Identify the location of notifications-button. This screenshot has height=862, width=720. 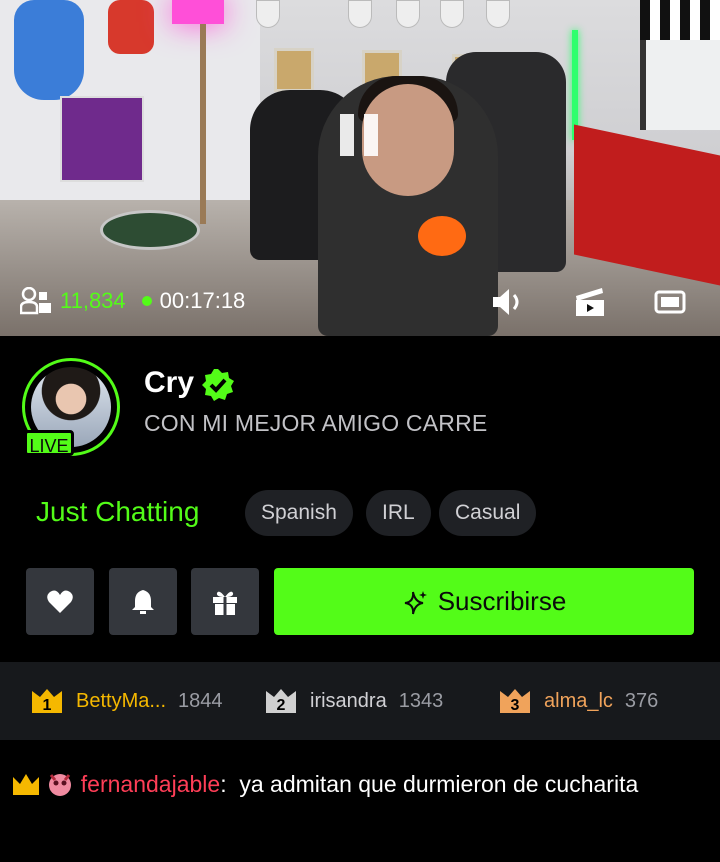
(143, 601).